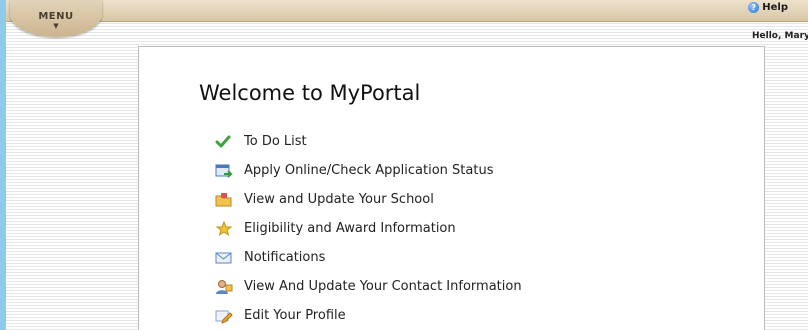 The height and width of the screenshot is (330, 808). What do you see at coordinates (339, 199) in the screenshot?
I see `menu-item-label: View and Update Your School` at bounding box center [339, 199].